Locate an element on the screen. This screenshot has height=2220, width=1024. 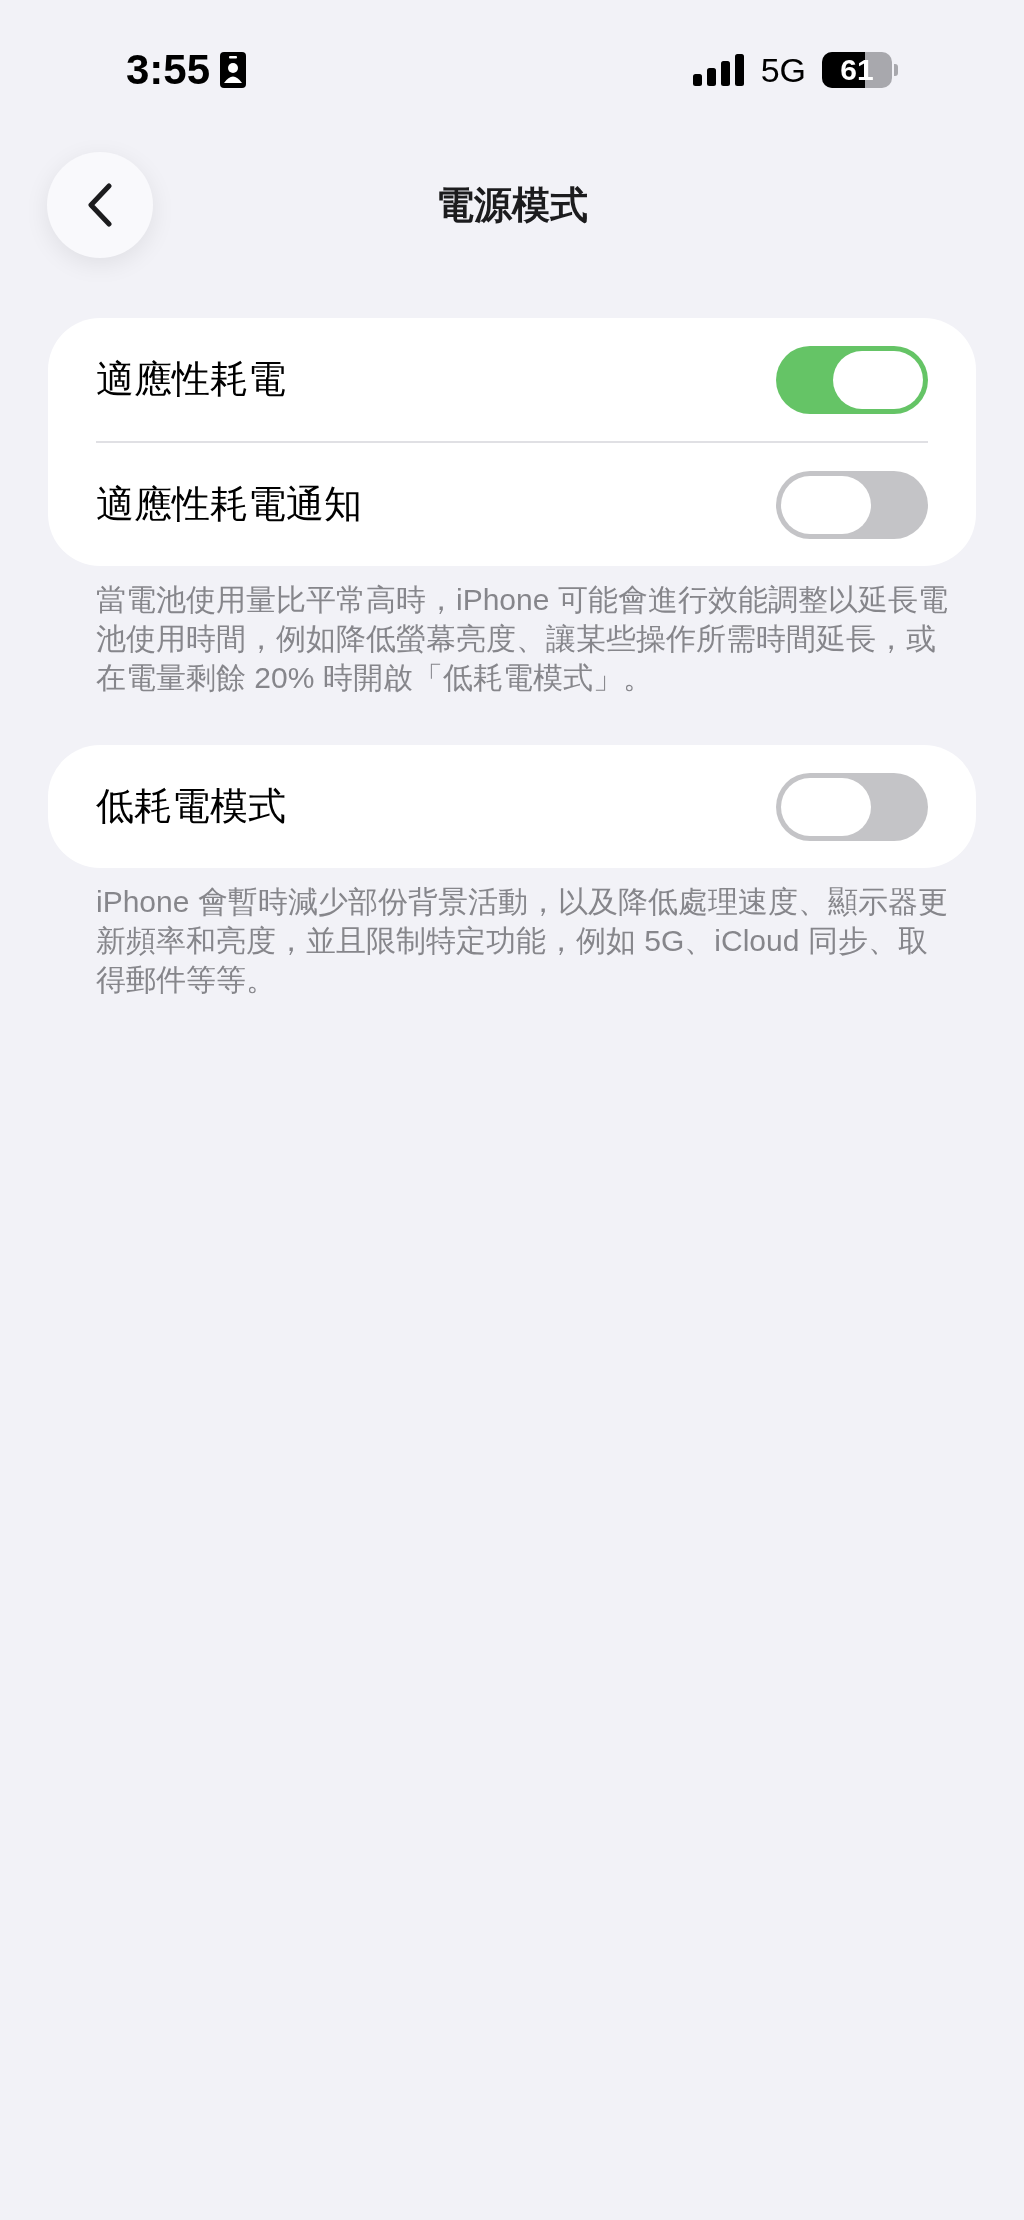
signal-icon is located at coordinates (718, 70).